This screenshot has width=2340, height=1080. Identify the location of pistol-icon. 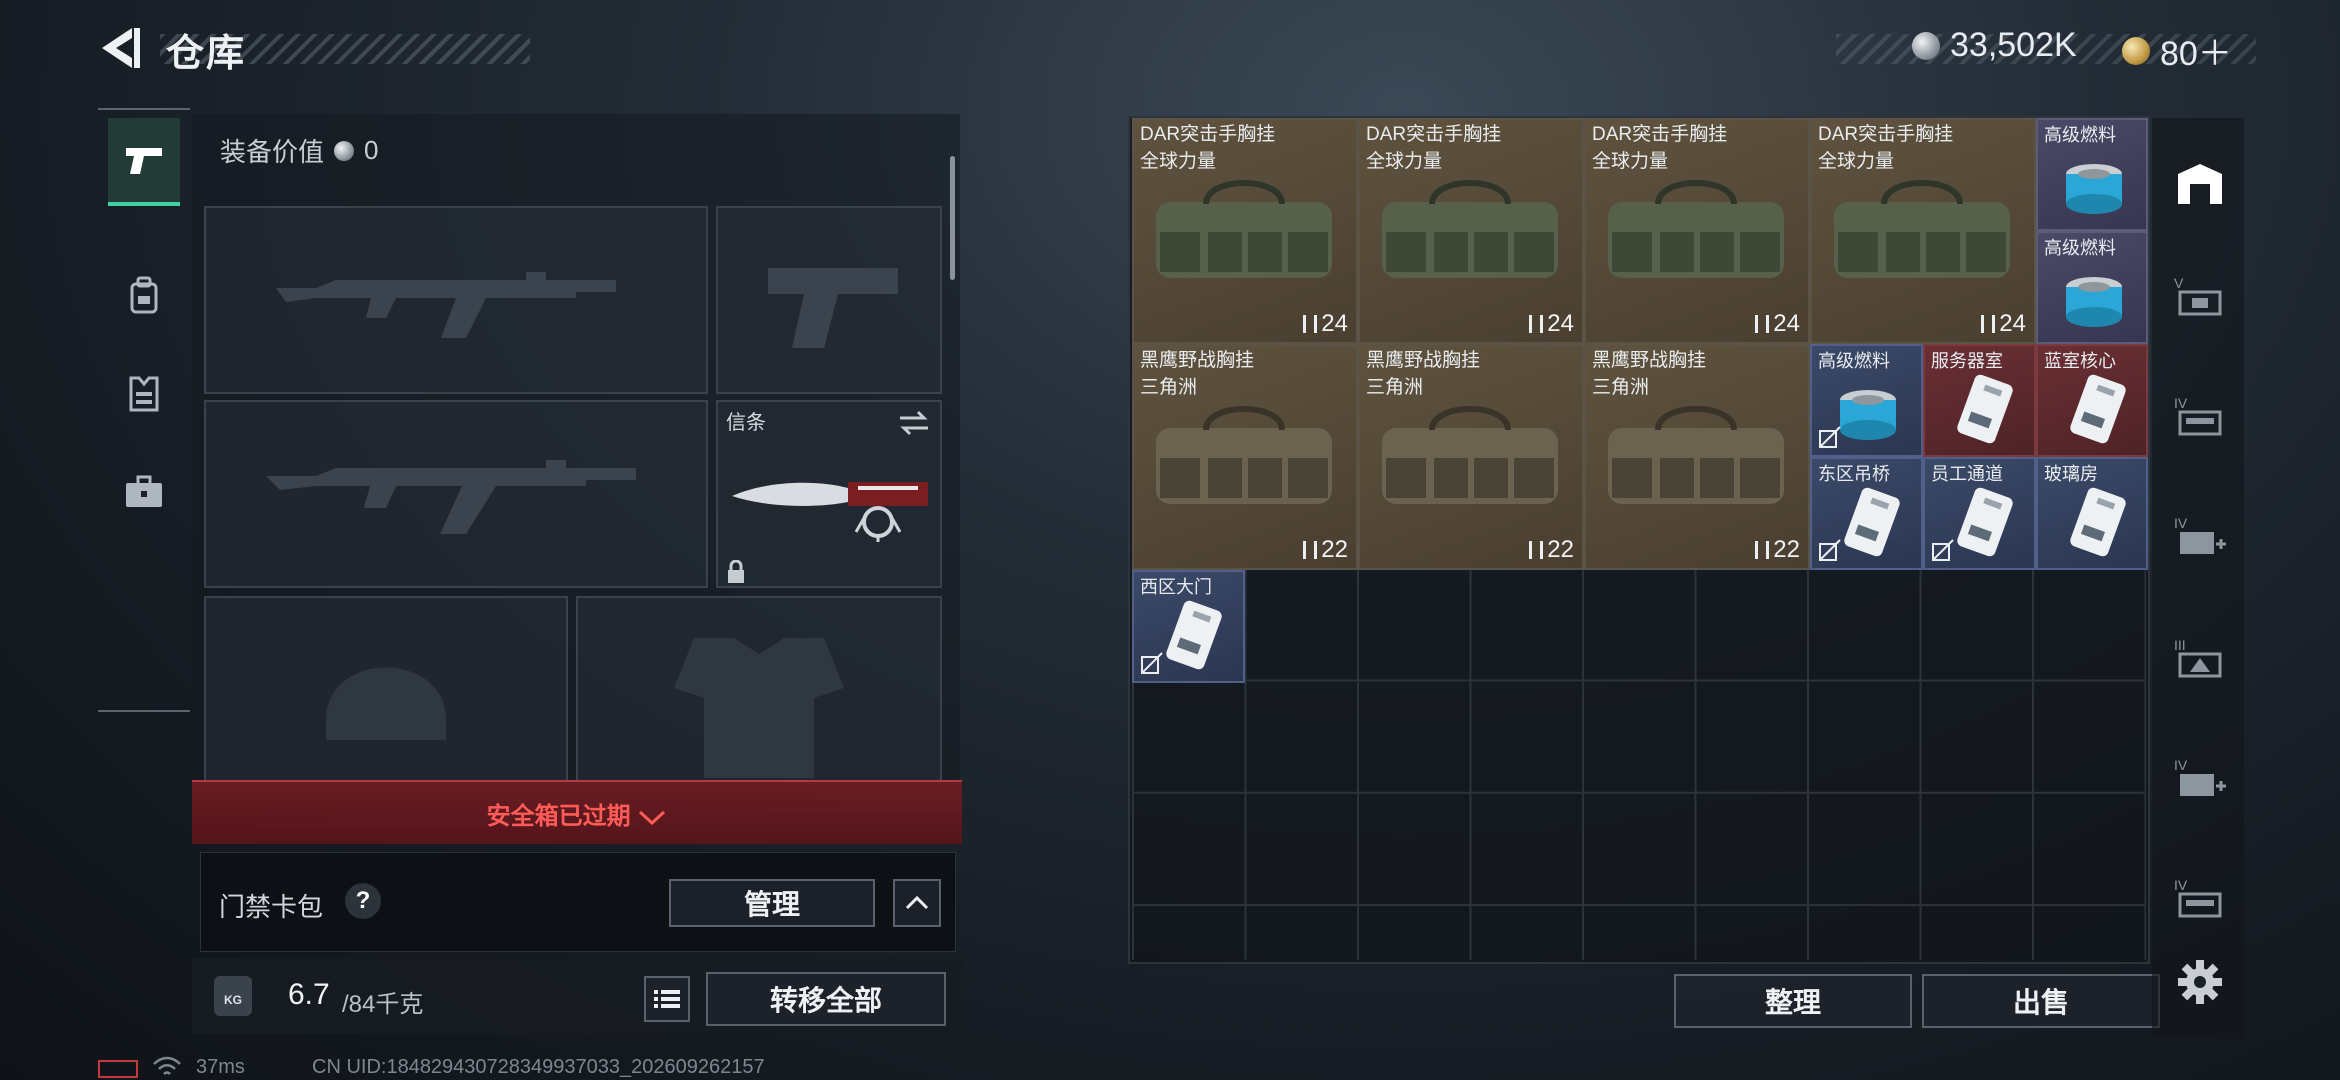
(144, 161).